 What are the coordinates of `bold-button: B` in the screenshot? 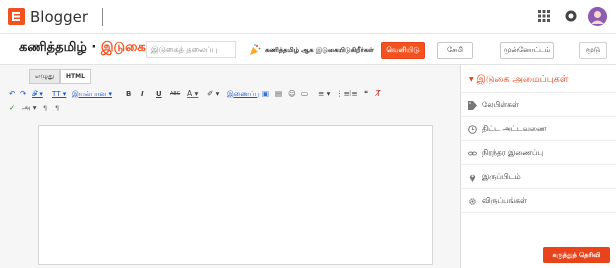 It's located at (128, 94).